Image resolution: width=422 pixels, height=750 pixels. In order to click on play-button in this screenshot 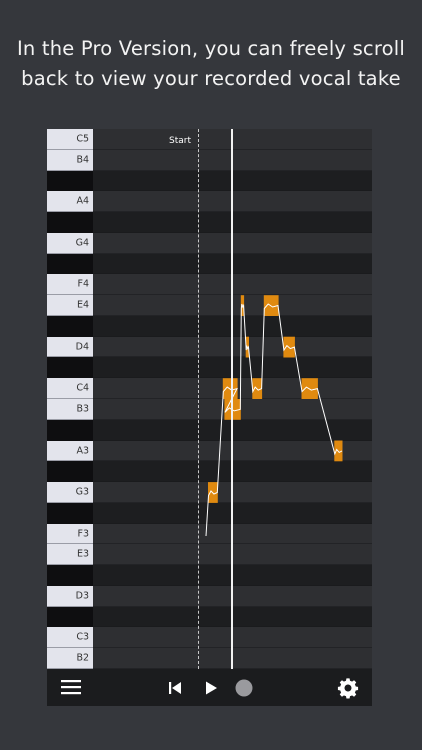, I will do `click(211, 688)`.